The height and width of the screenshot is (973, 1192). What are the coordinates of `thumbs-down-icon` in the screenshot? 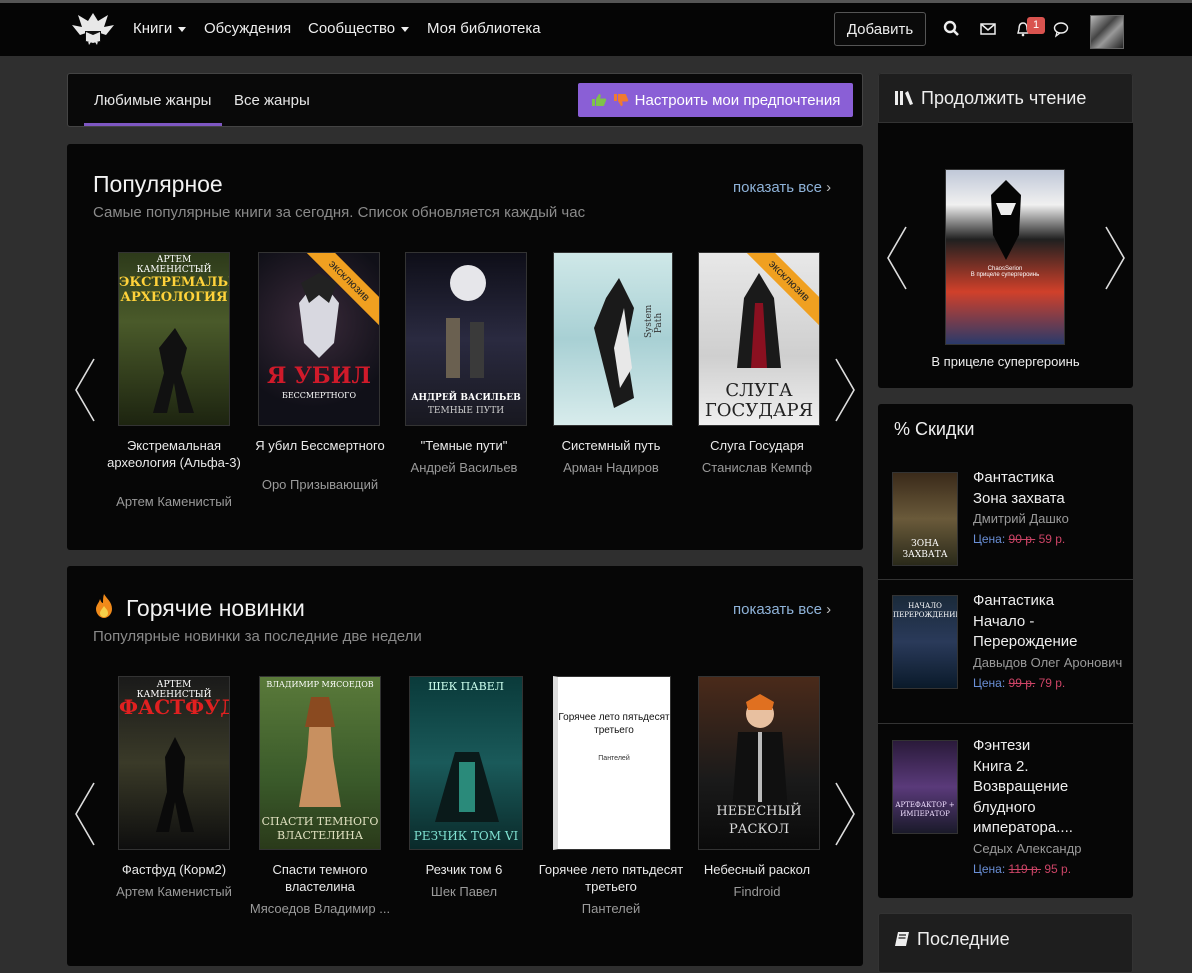 It's located at (620, 100).